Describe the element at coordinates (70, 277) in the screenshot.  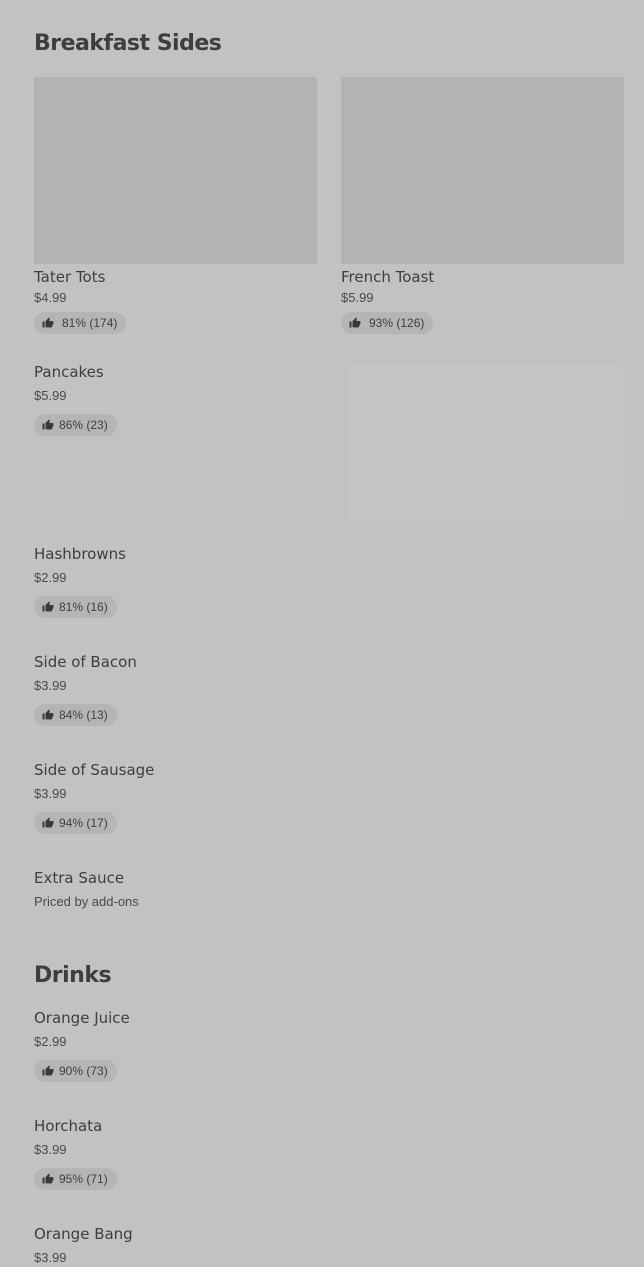
I see `item-name: Tater Tots` at that location.